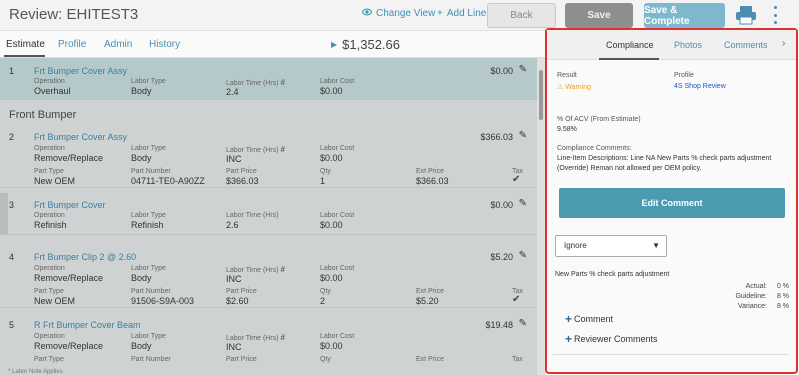 The height and width of the screenshot is (375, 799). Describe the element at coordinates (118, 44) in the screenshot. I see `tab-admin: Admin` at that location.